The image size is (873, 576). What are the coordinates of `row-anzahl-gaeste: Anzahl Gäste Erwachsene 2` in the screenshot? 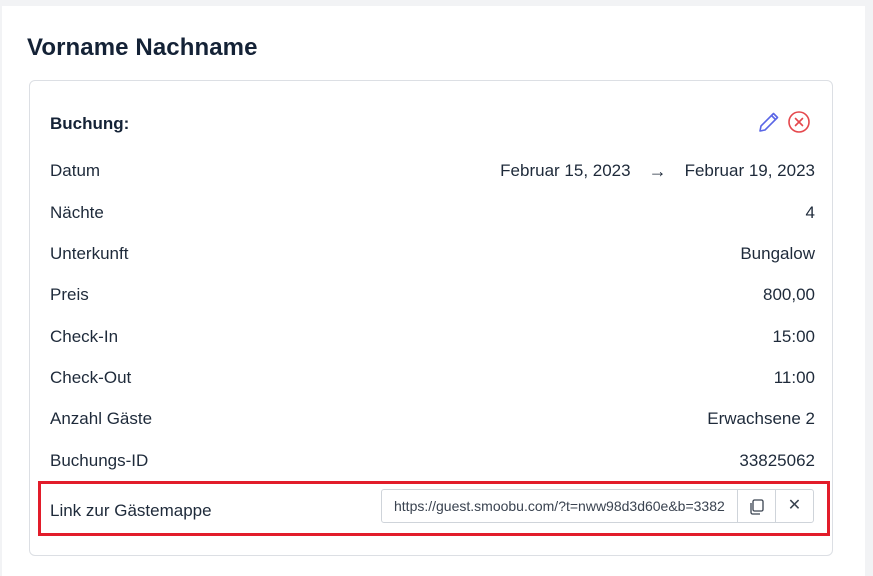 It's located at (432, 419).